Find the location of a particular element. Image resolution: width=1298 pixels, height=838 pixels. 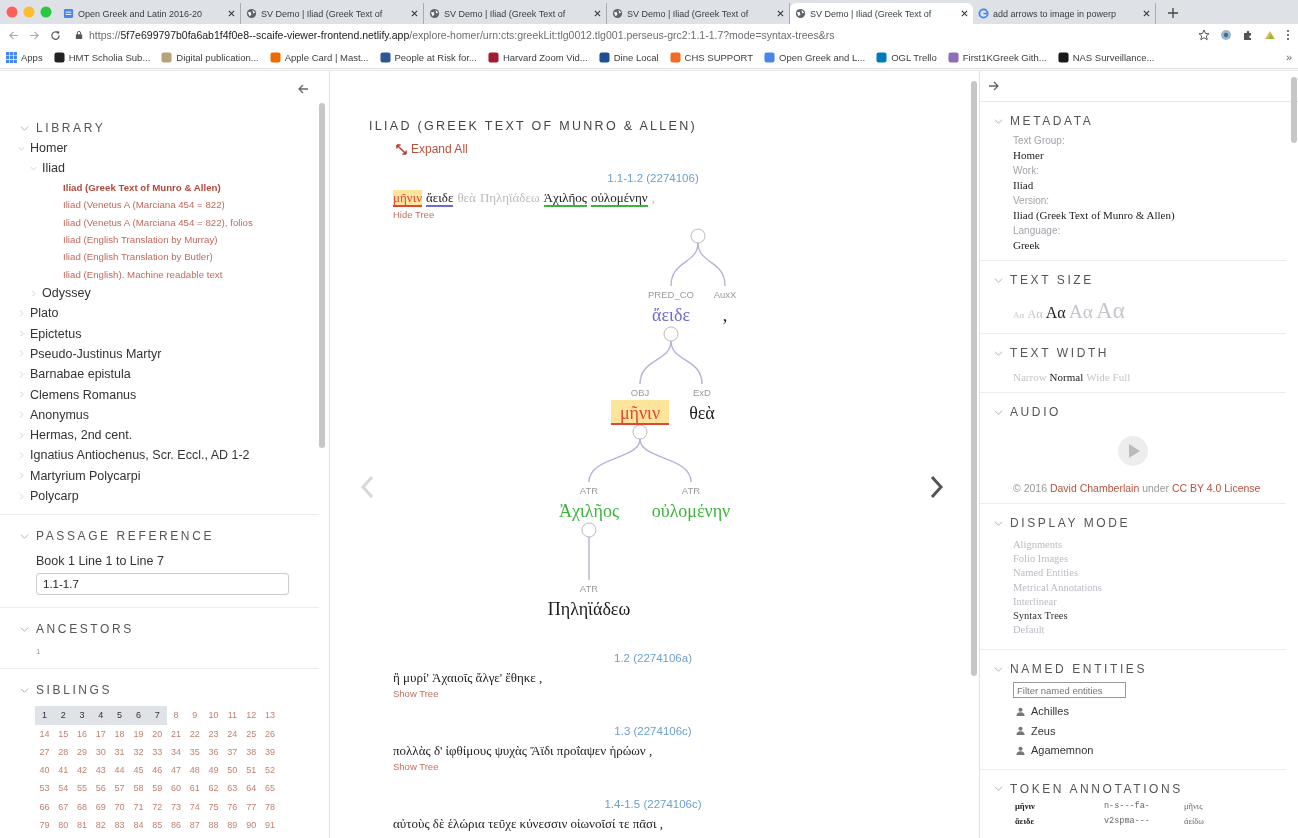

sibling-link: 43 is located at coordinates (101, 770).